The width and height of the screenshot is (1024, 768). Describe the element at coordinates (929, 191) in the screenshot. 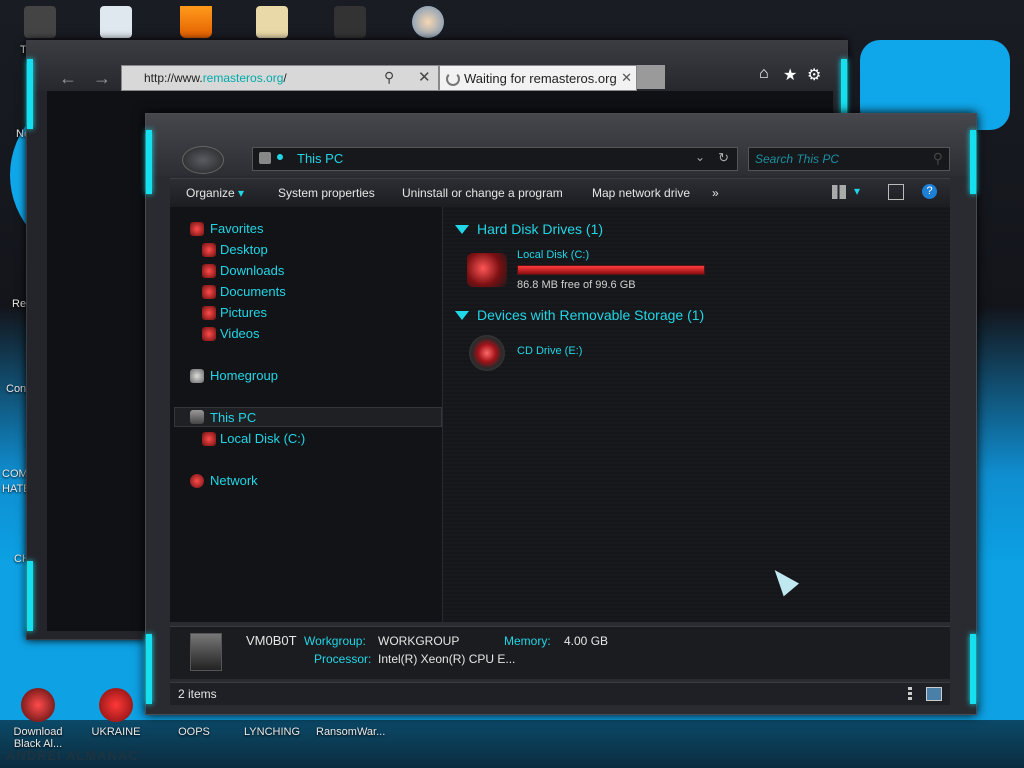

I see `help-icon: ?` at that location.